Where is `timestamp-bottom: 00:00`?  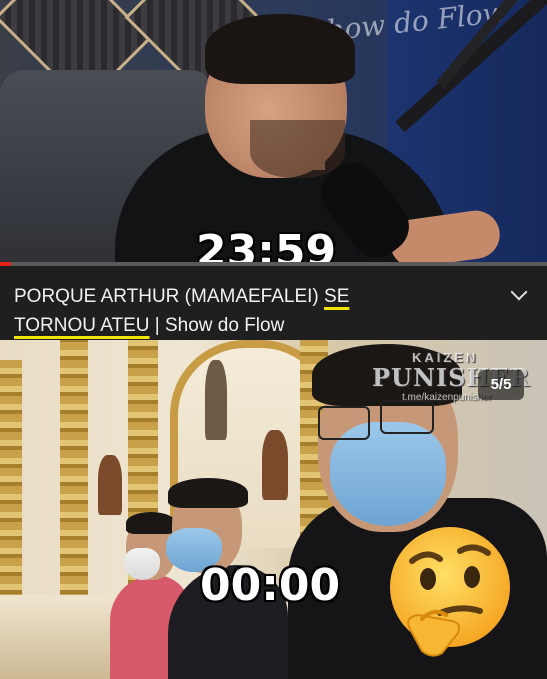 timestamp-bottom: 00:00 is located at coordinates (270, 585).